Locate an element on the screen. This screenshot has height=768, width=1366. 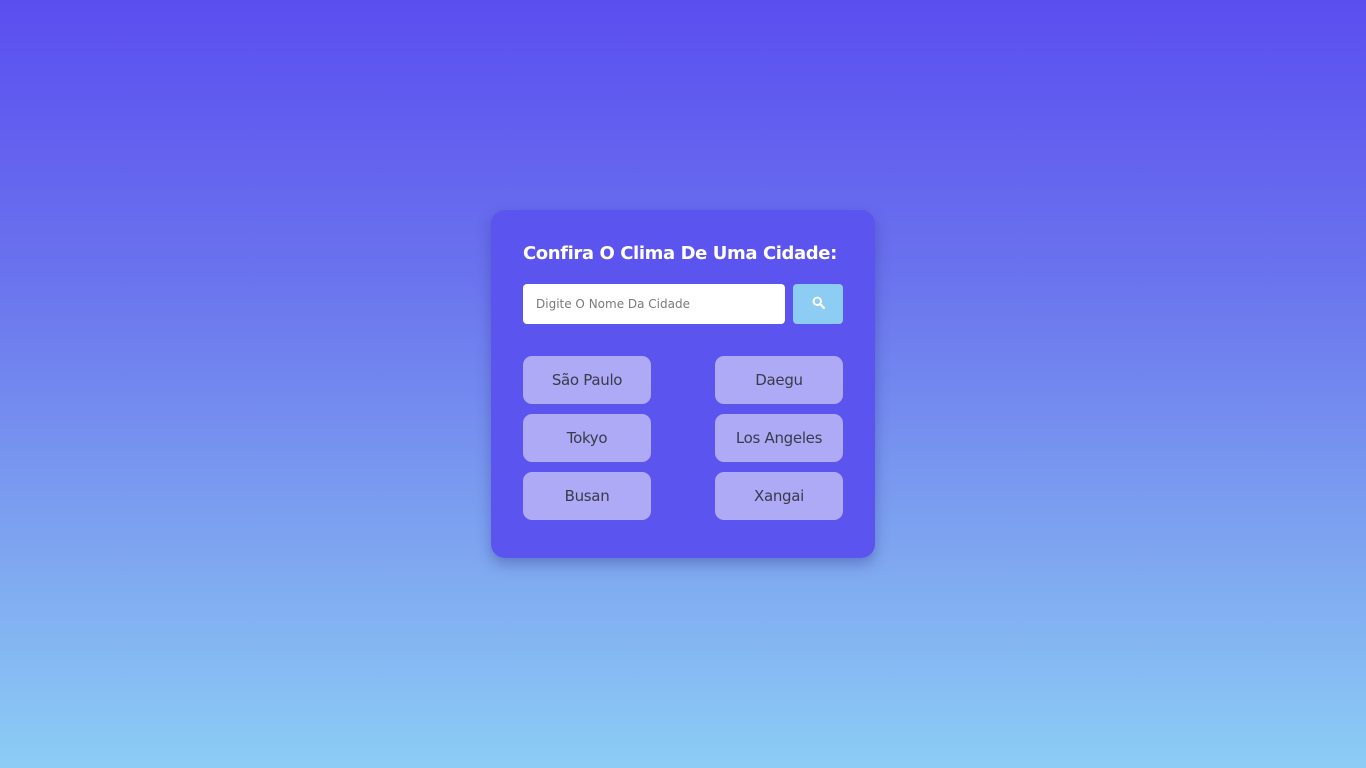
search-row is located at coordinates (683, 304).